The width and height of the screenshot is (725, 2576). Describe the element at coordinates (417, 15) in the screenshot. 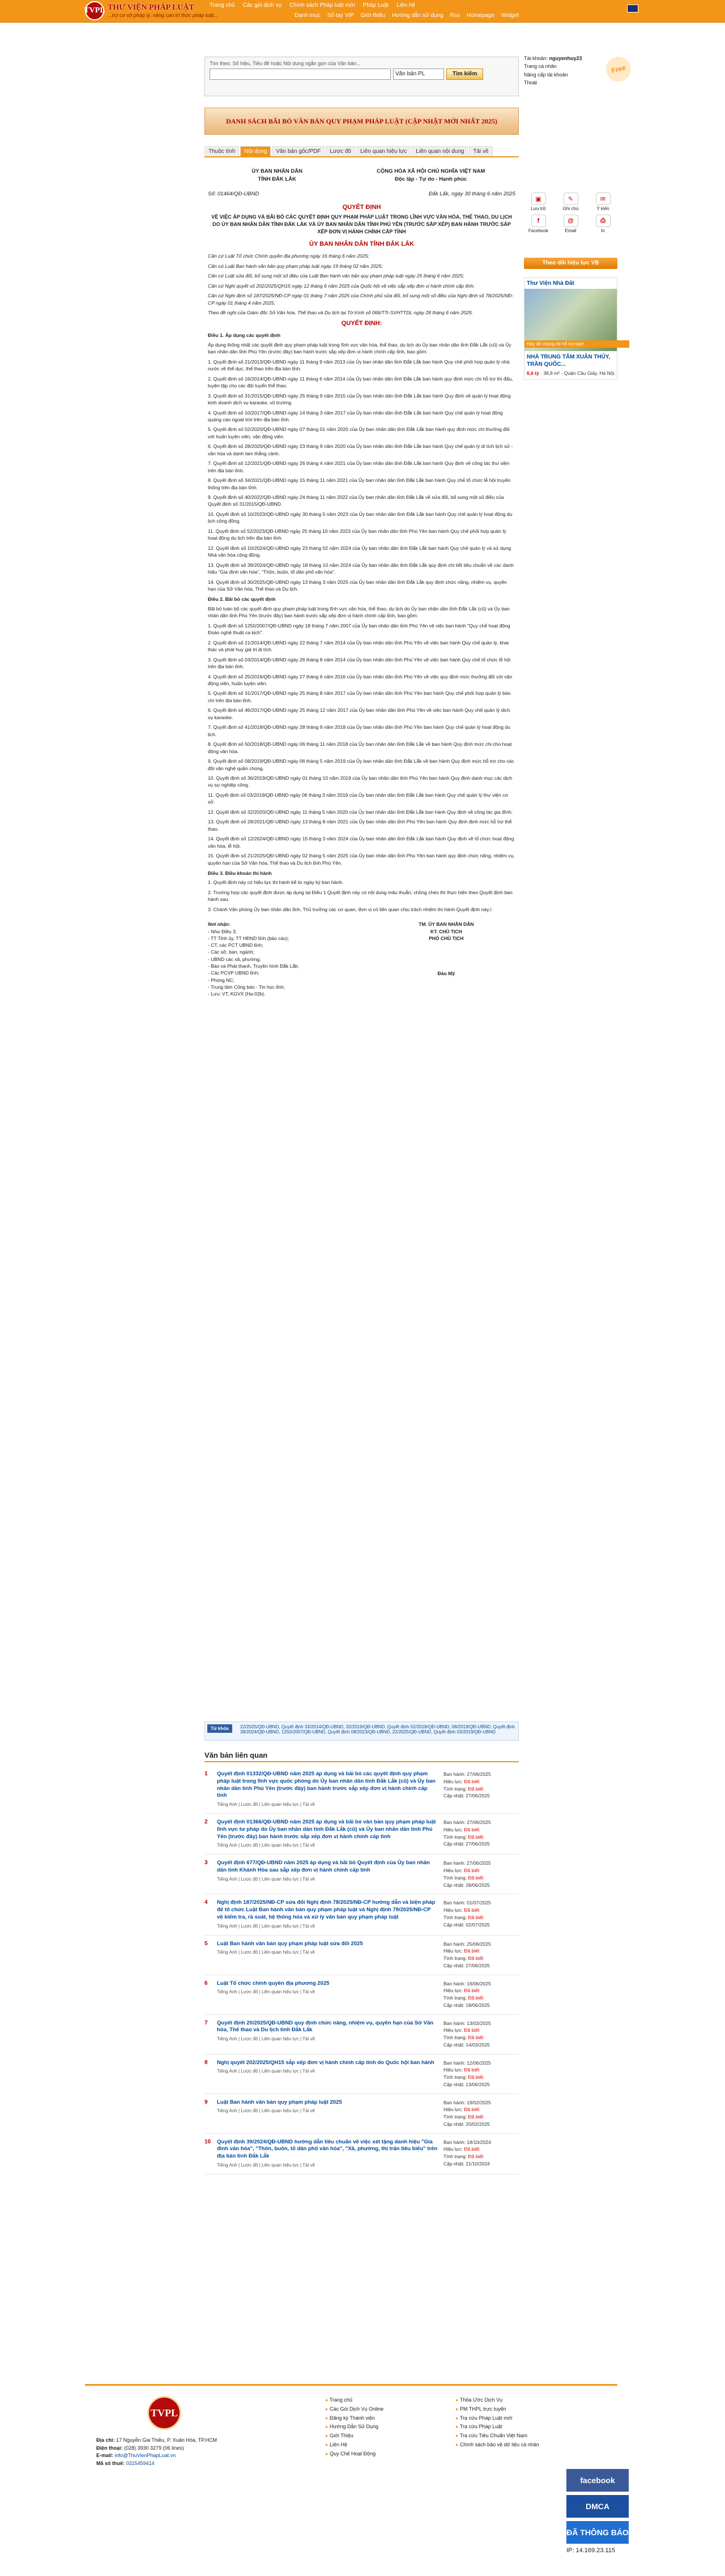

I see `nav-guide: Hướng dẫn sử dụng` at that location.